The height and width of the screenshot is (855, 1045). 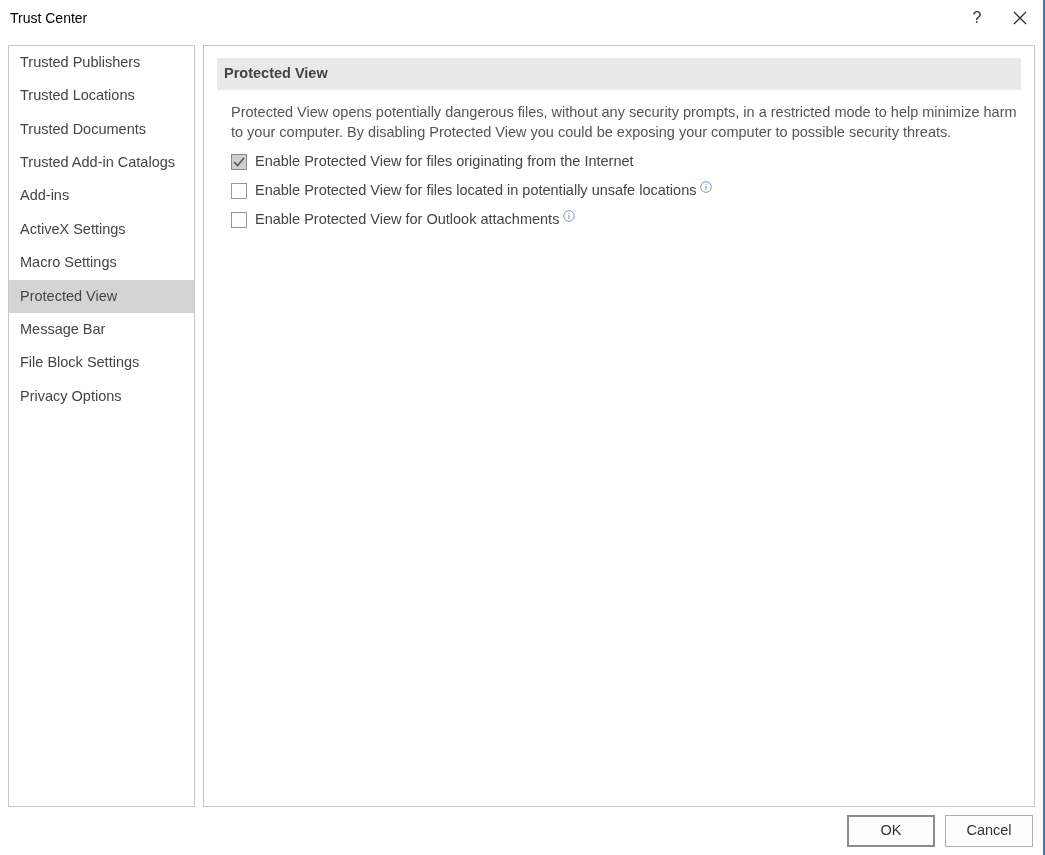 I want to click on cancel-button: Cancel, so click(x=989, y=831).